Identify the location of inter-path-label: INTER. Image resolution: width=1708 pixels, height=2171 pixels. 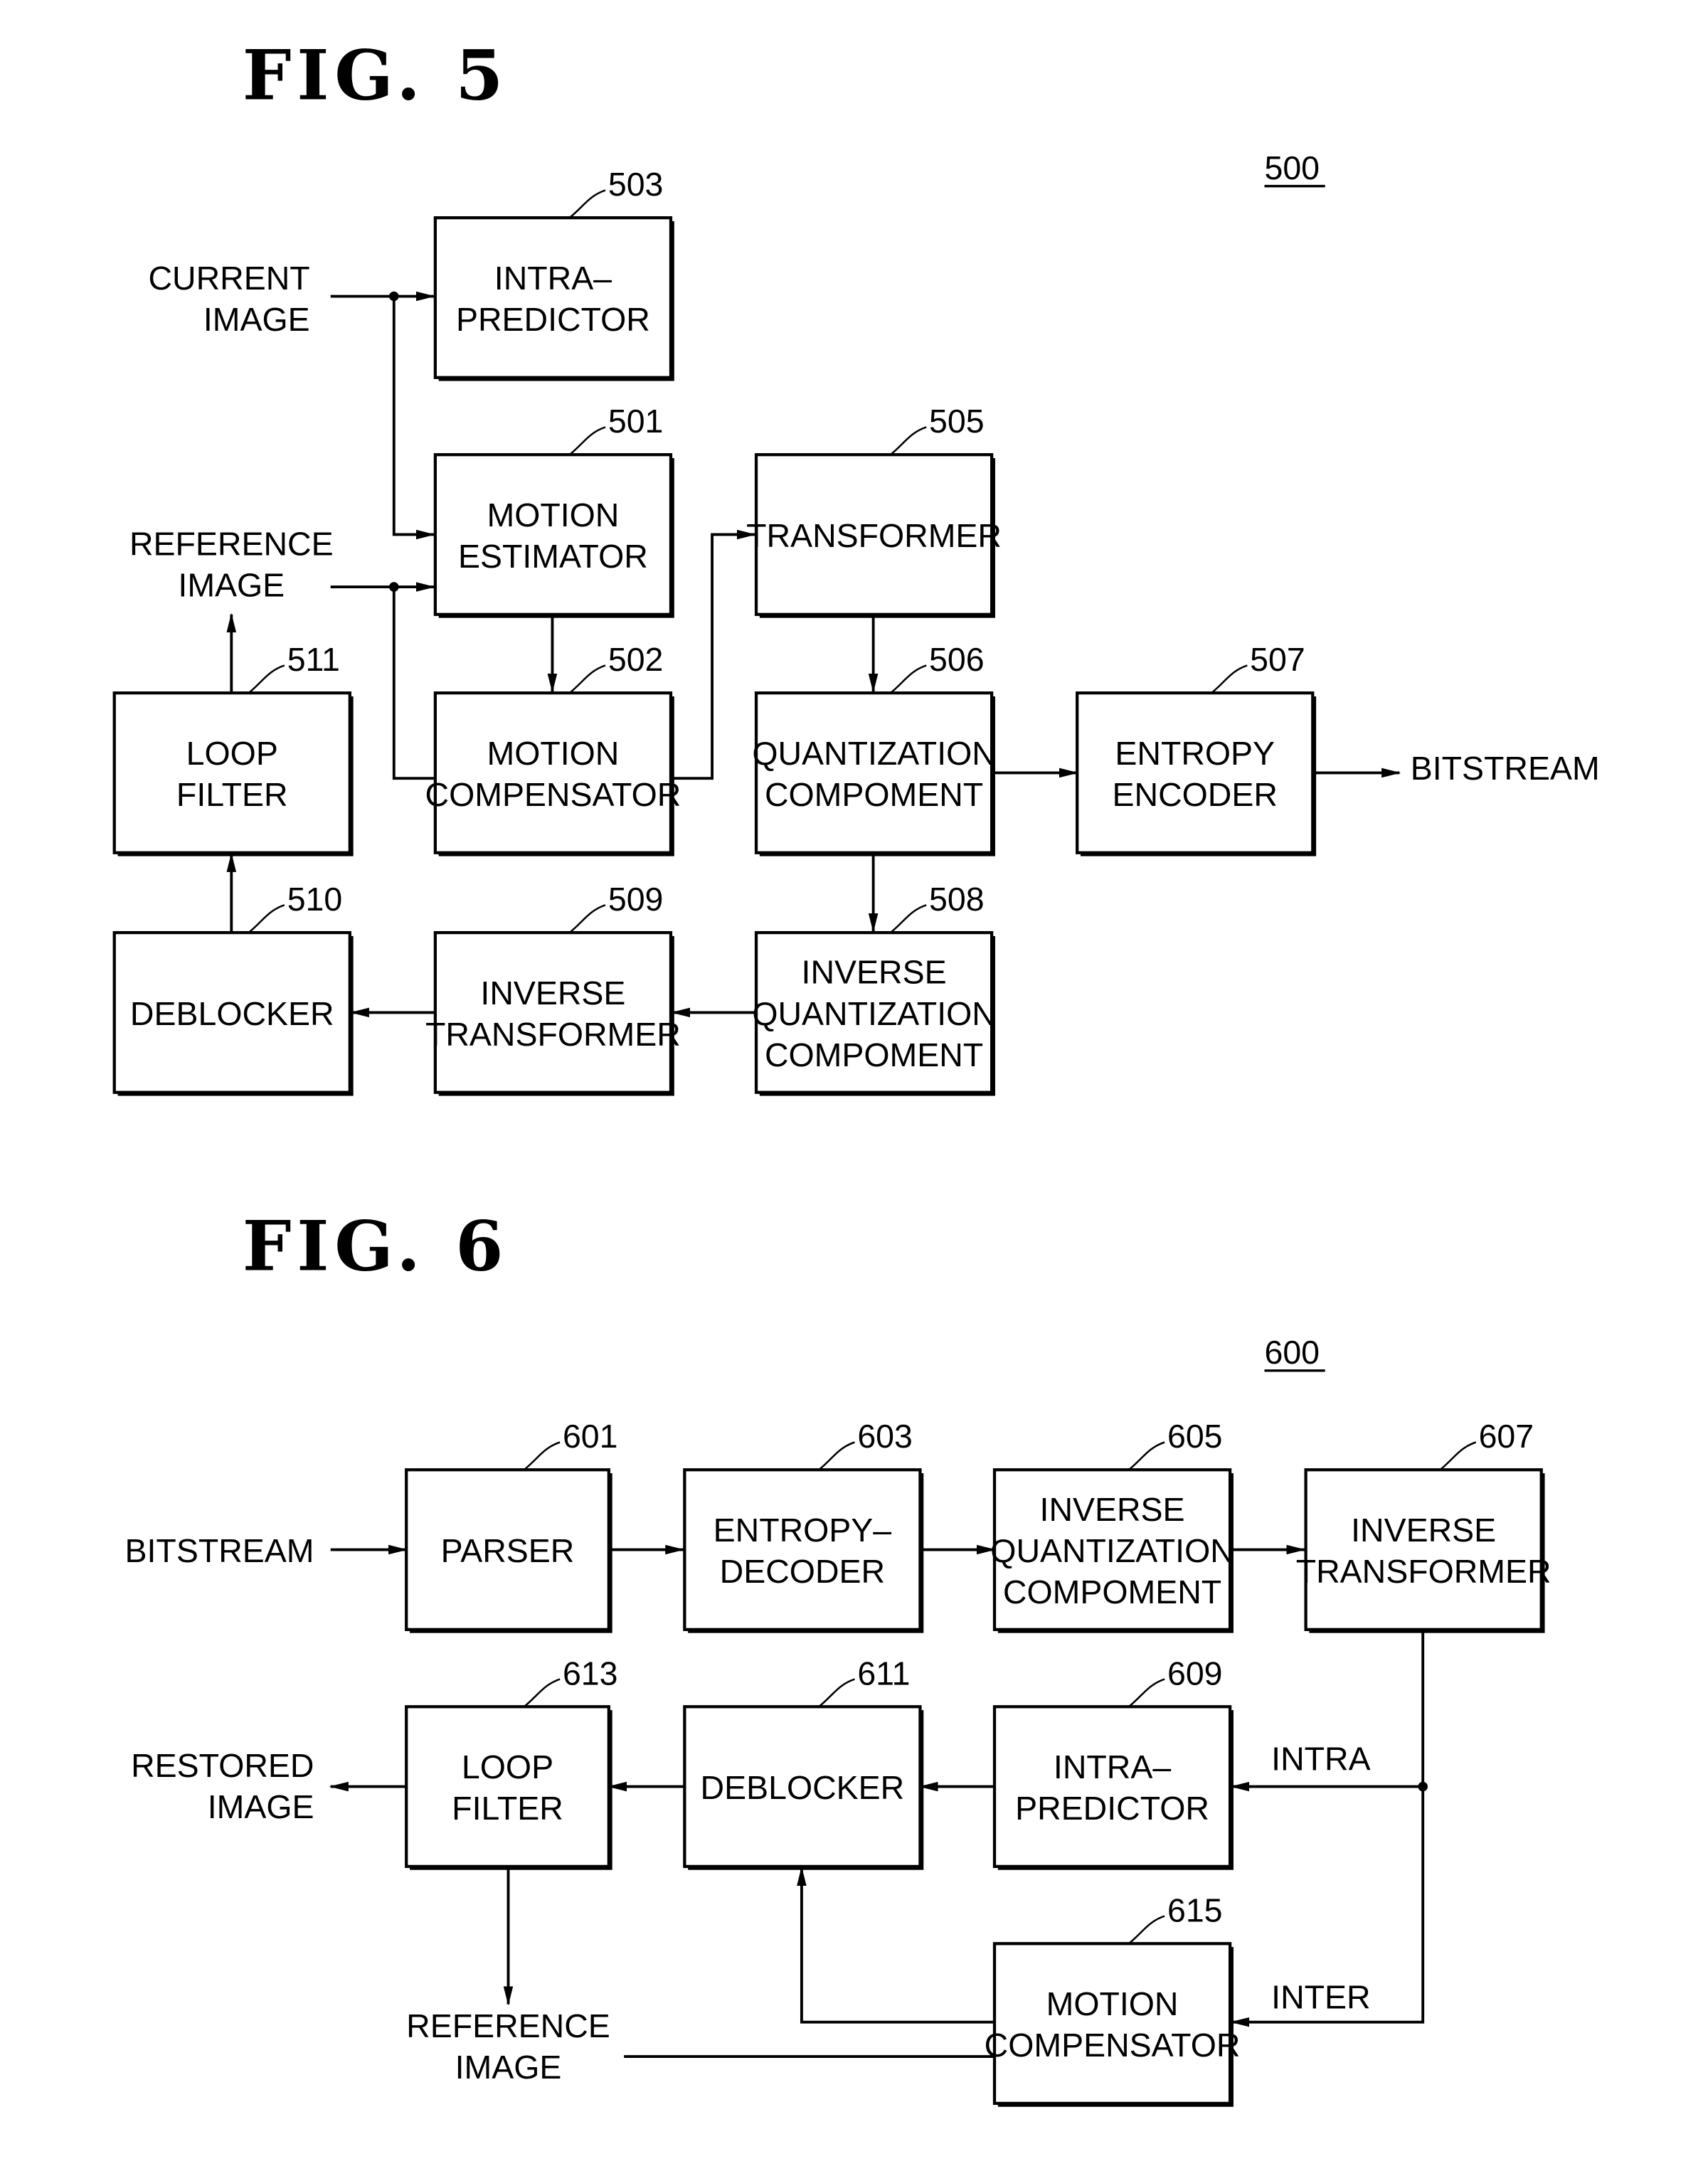
(1320, 1996).